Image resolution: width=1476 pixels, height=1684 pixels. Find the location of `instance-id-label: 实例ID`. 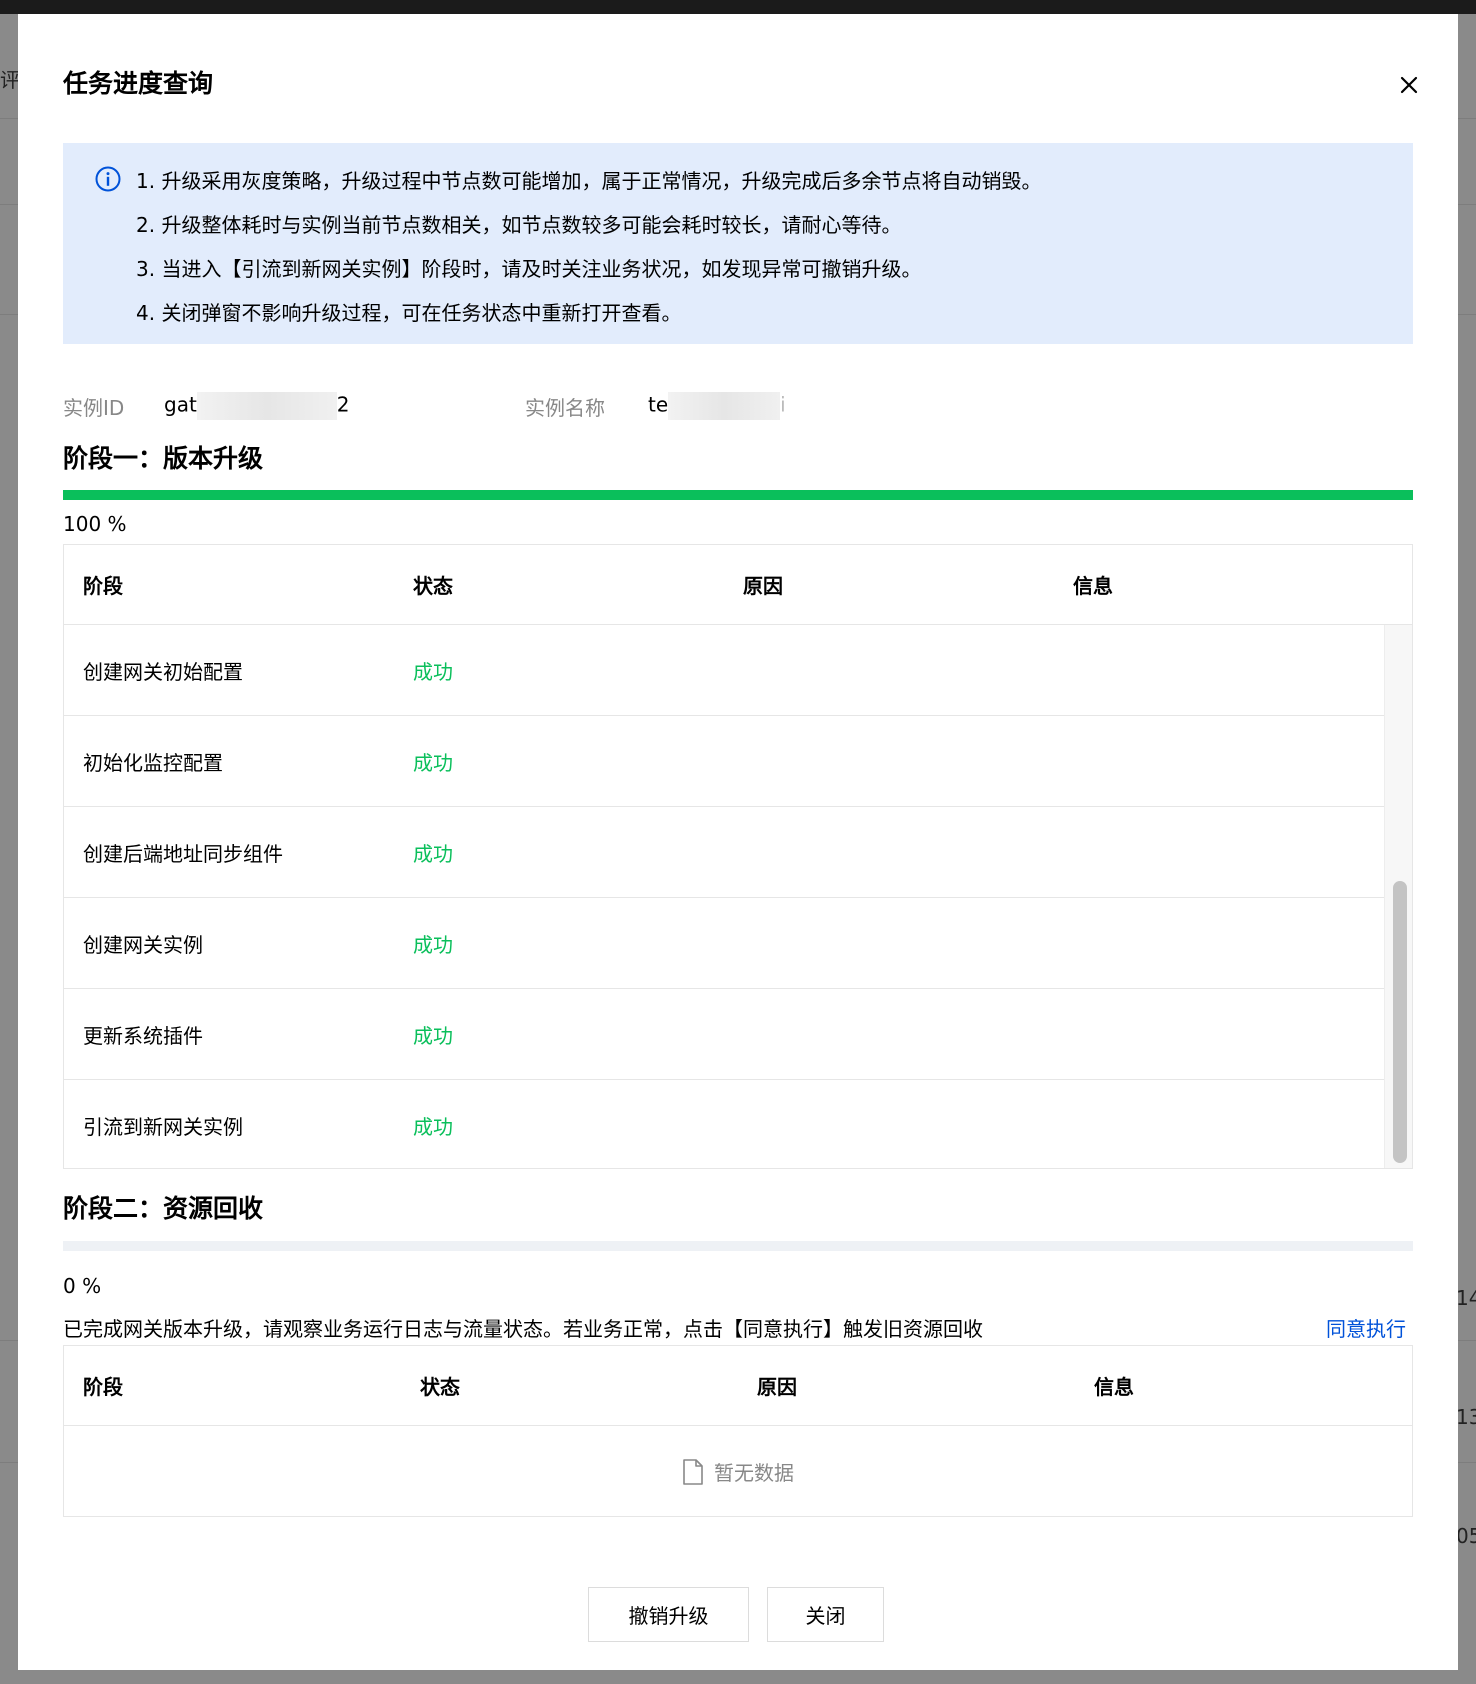

instance-id-label: 实例ID is located at coordinates (94, 408).